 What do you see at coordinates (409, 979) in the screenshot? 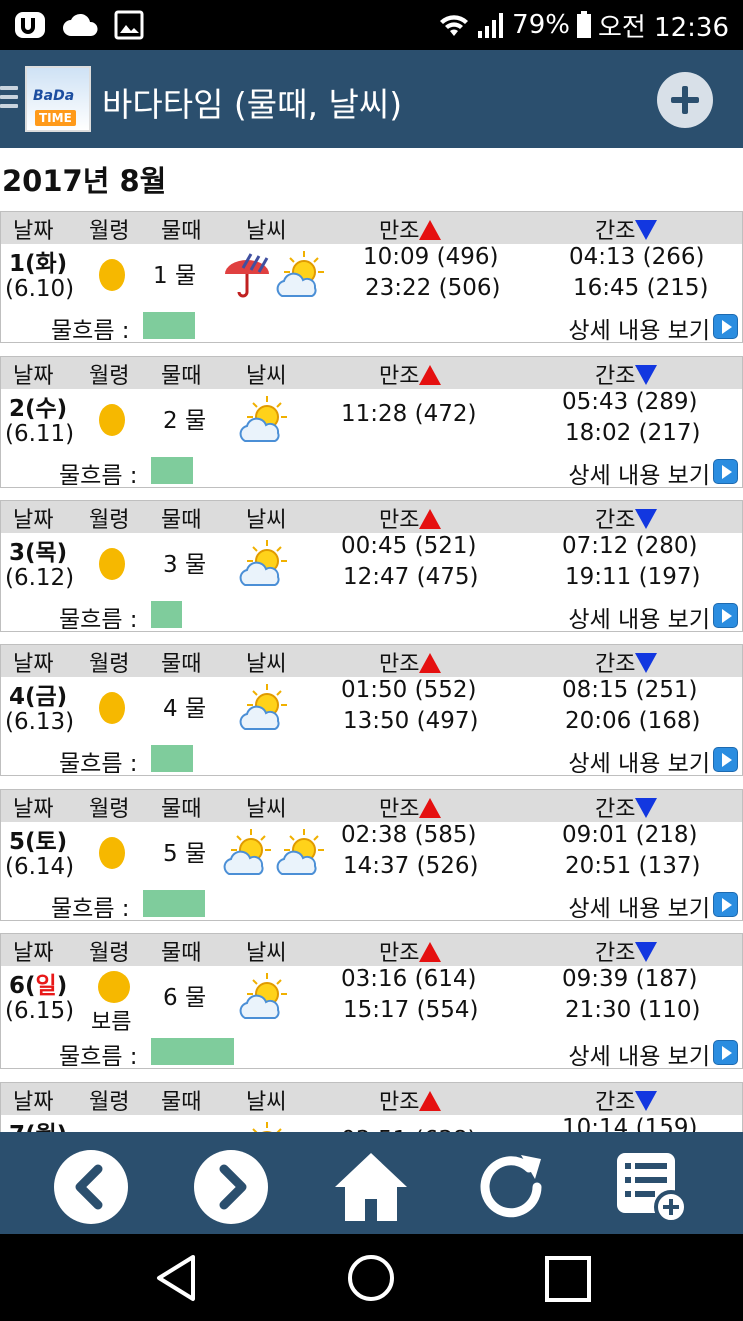
I see `high-tide-time: 03:16 (614)` at bounding box center [409, 979].